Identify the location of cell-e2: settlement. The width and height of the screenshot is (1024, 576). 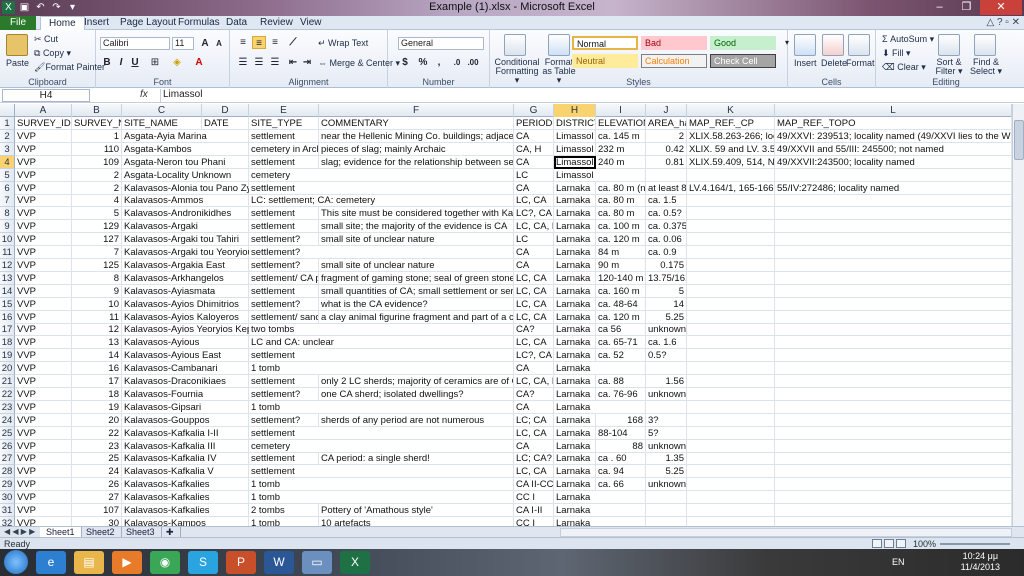
(284, 136).